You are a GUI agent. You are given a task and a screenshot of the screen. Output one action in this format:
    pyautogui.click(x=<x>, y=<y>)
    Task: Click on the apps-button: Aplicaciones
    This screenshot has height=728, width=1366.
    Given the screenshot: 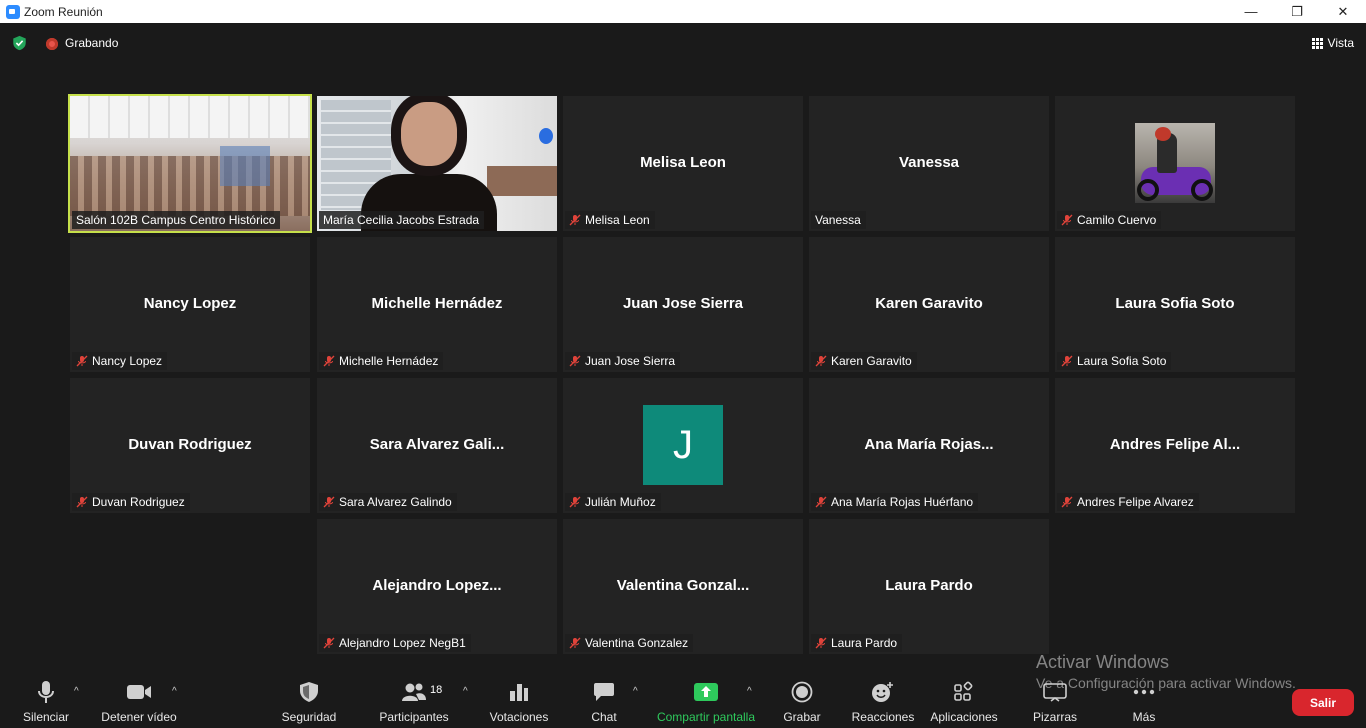 What is the action you would take?
    pyautogui.click(x=964, y=696)
    